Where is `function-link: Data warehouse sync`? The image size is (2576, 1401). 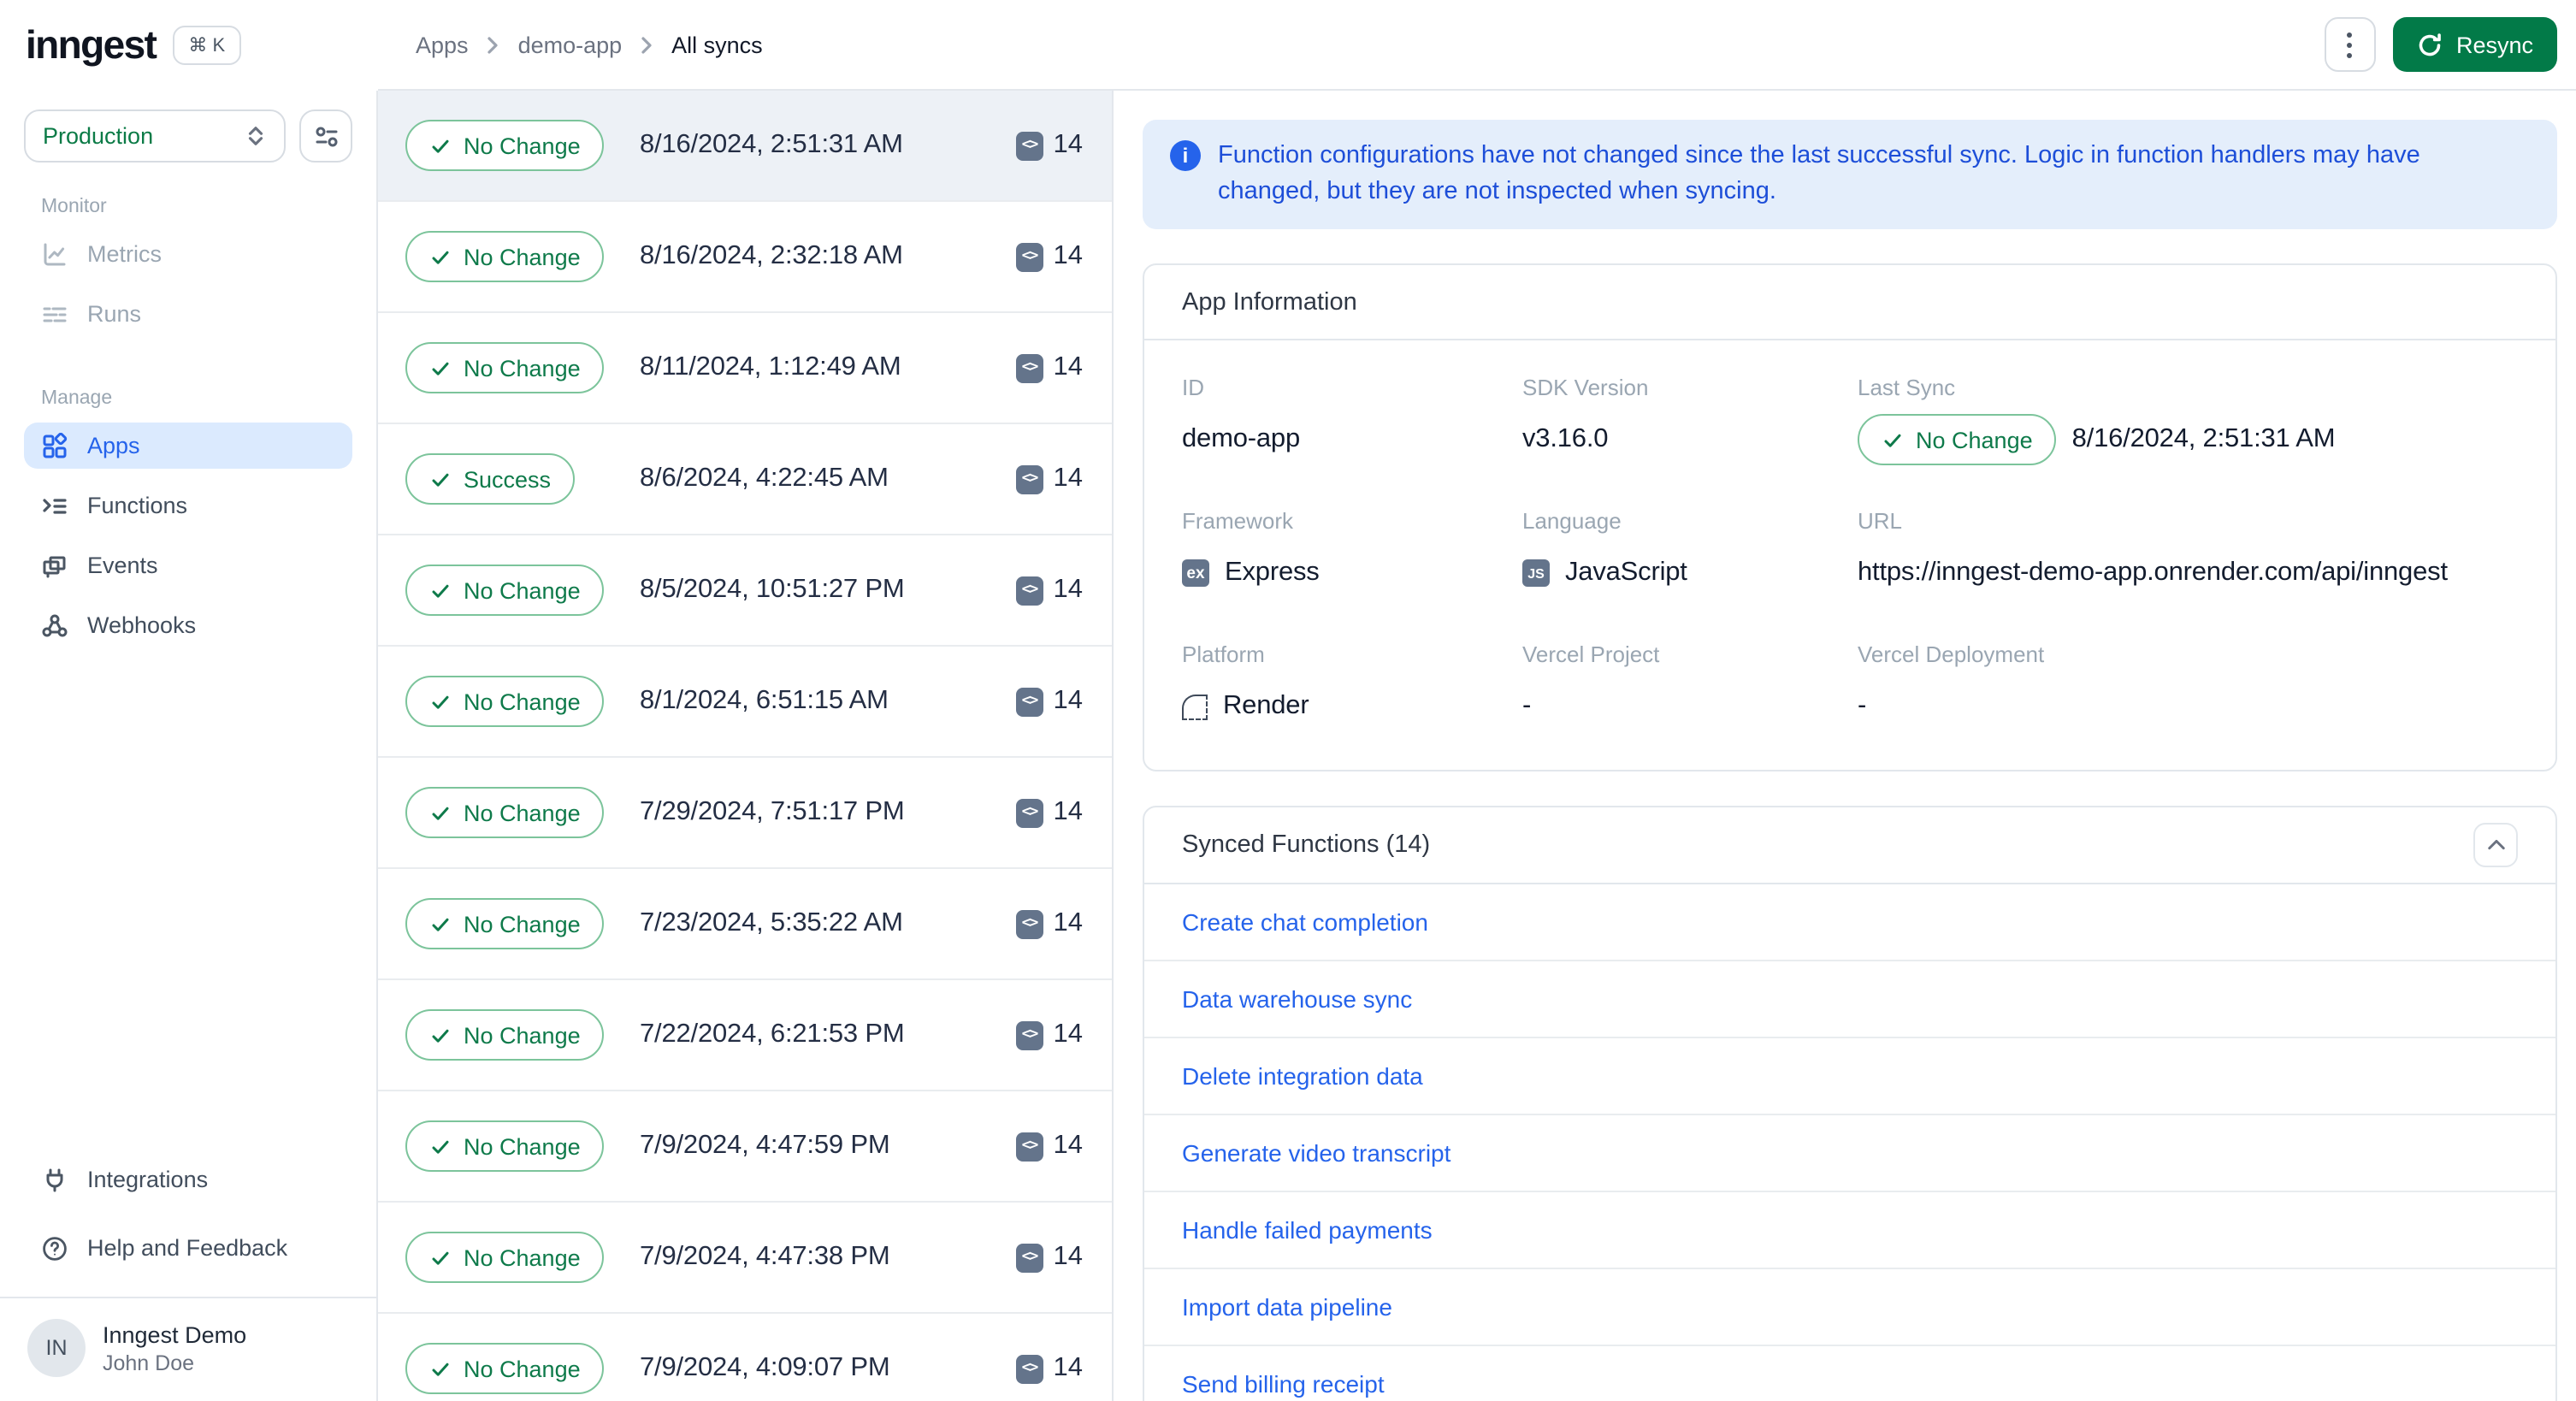 function-link: Data warehouse sync is located at coordinates (1297, 999).